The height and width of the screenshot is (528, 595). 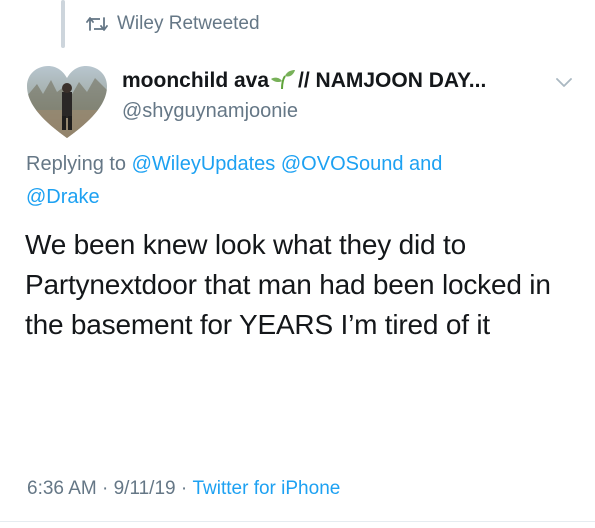 I want to click on avatar, so click(x=67, y=103).